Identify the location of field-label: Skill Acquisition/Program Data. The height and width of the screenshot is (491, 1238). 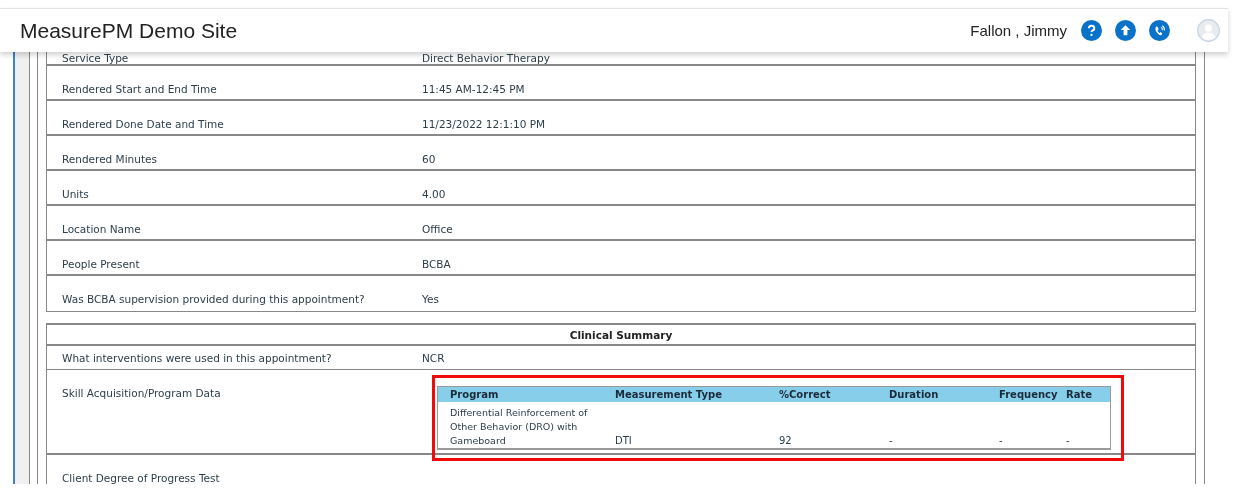
(141, 393).